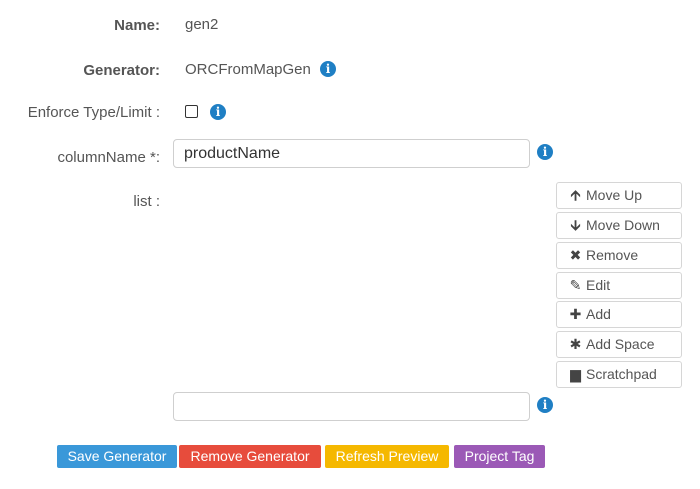  I want to click on refresh-preview-button: Refresh Preview, so click(387, 456).